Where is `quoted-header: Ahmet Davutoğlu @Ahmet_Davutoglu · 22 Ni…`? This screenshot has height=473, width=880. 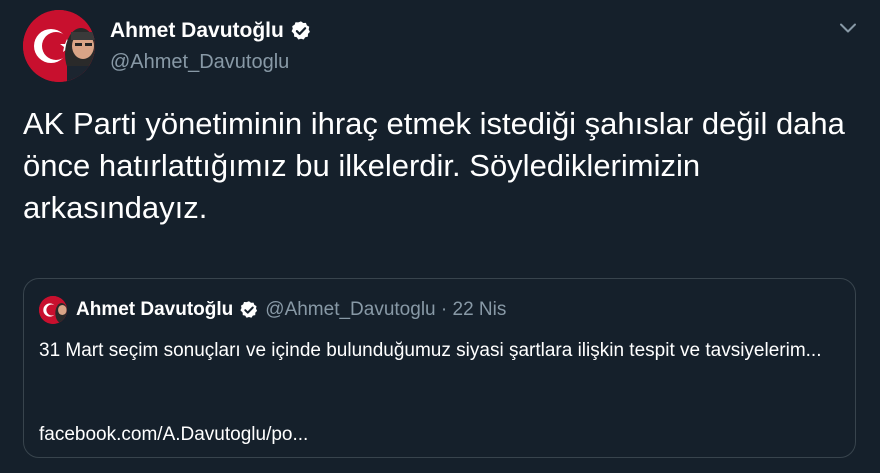
quoted-header: Ahmet Davutoğlu @Ahmet_Davutoglu · 22 Ni… is located at coordinates (291, 310).